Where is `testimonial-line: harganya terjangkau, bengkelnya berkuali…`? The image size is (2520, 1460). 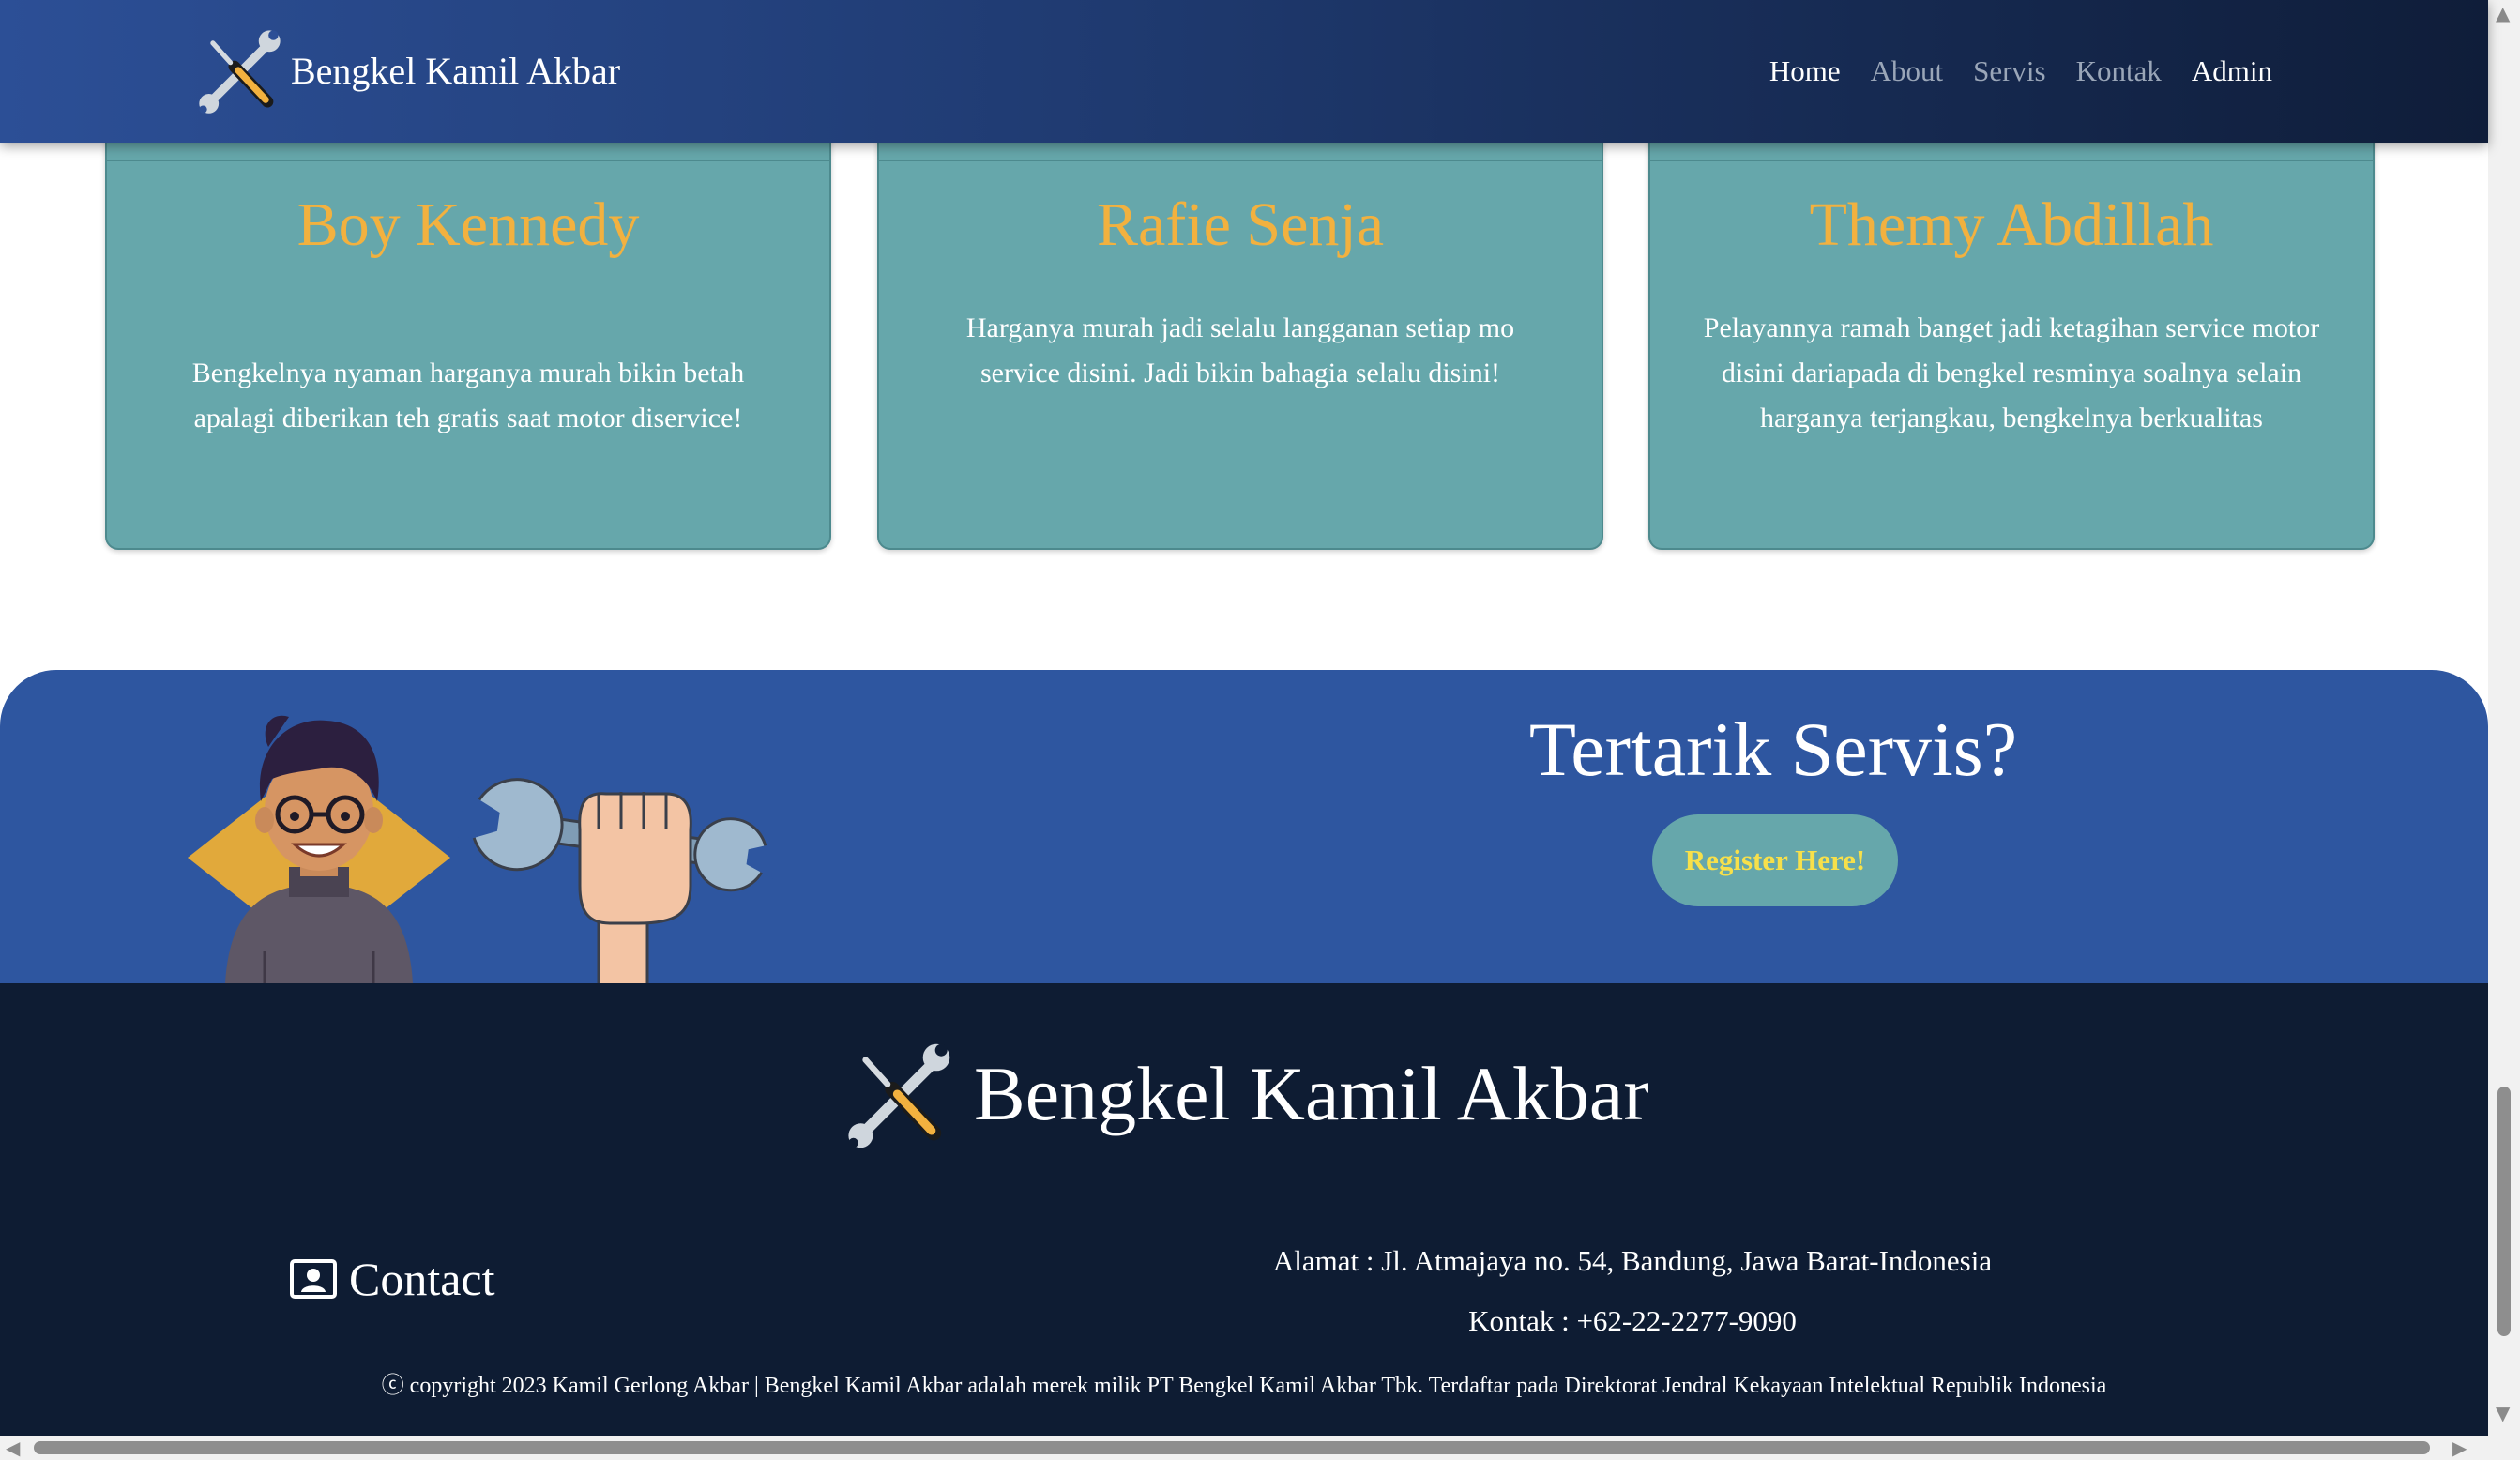
testimonial-line: harganya terjangkau, bengkelnya berkuali… is located at coordinates (2011, 418).